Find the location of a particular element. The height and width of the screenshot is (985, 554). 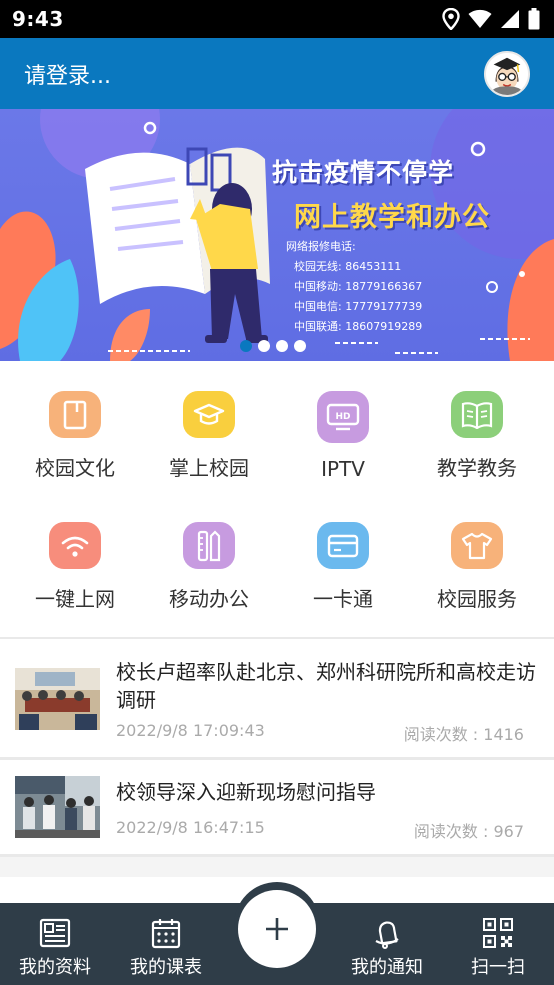

news-title: 校长卢超率队赴北京、郑州科研院所和高校走访调研 is located at coordinates (326, 686).